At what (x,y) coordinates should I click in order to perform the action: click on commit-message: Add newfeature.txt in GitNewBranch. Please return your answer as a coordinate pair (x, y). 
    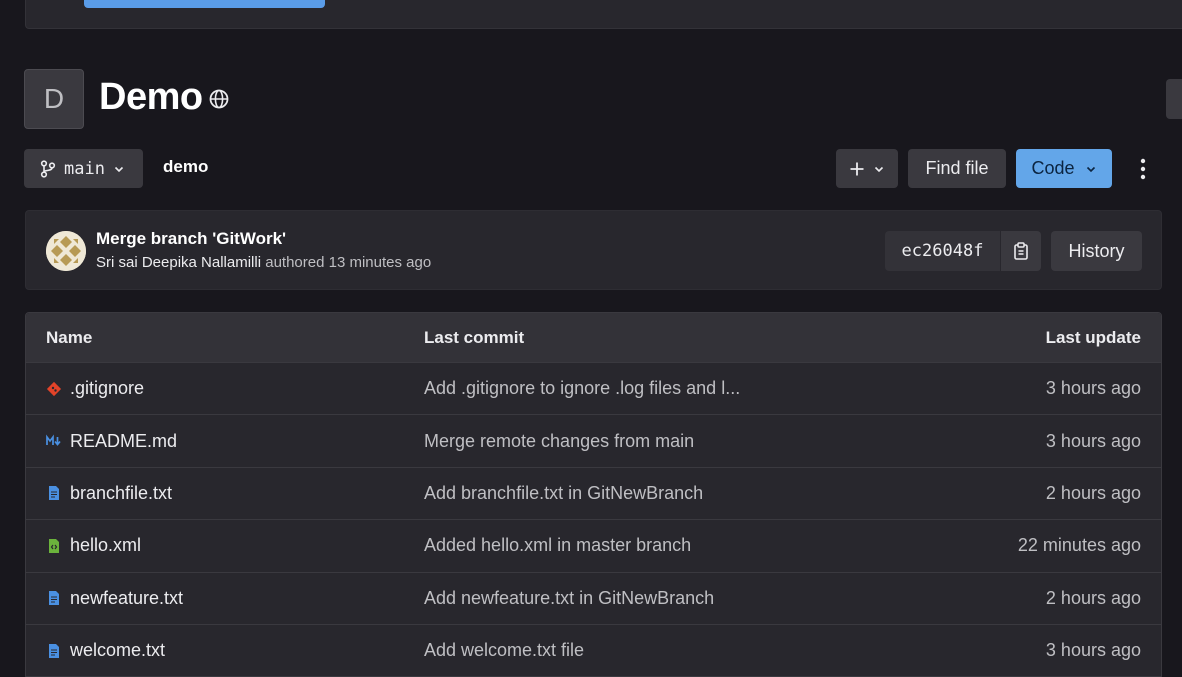
    Looking at the image, I should click on (569, 598).